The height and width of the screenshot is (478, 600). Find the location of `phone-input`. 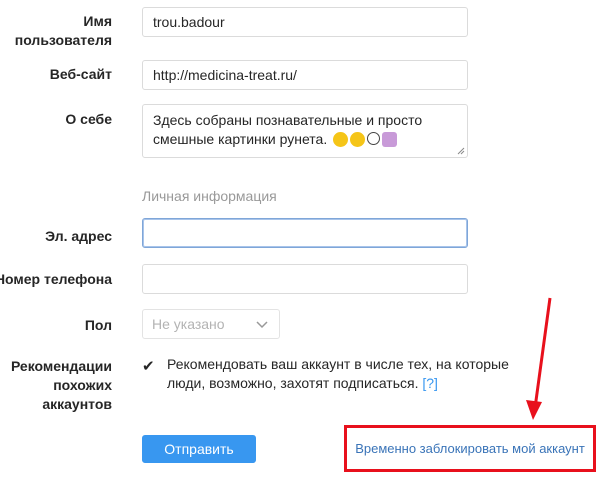

phone-input is located at coordinates (305, 279).